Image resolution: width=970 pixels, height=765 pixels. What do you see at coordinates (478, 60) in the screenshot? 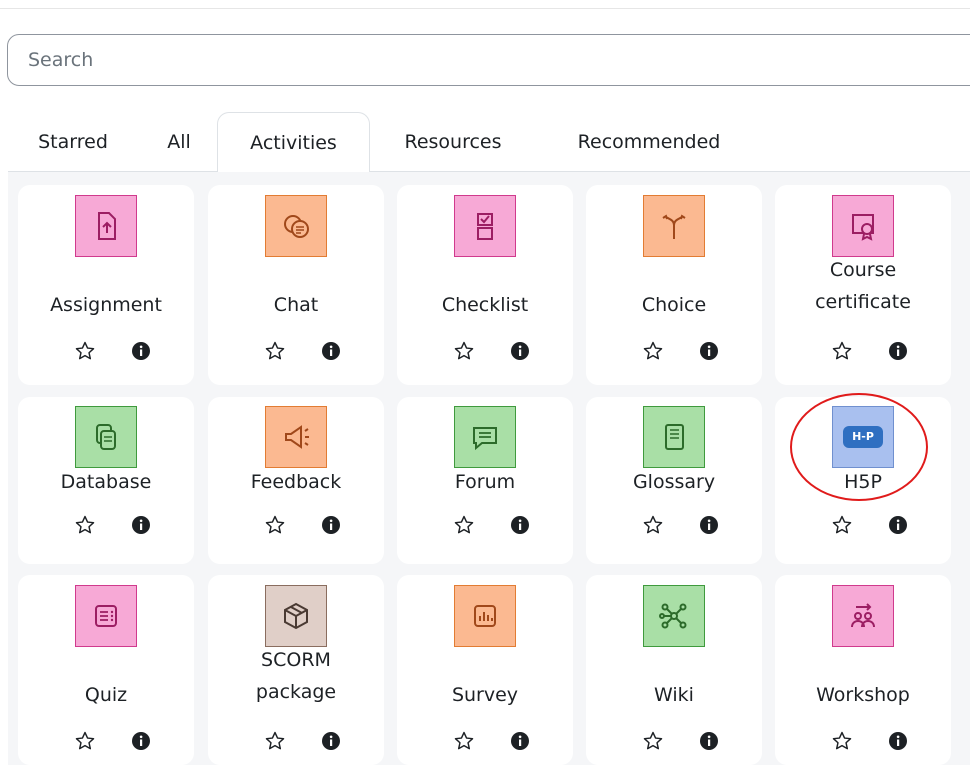
I see `search-input` at bounding box center [478, 60].